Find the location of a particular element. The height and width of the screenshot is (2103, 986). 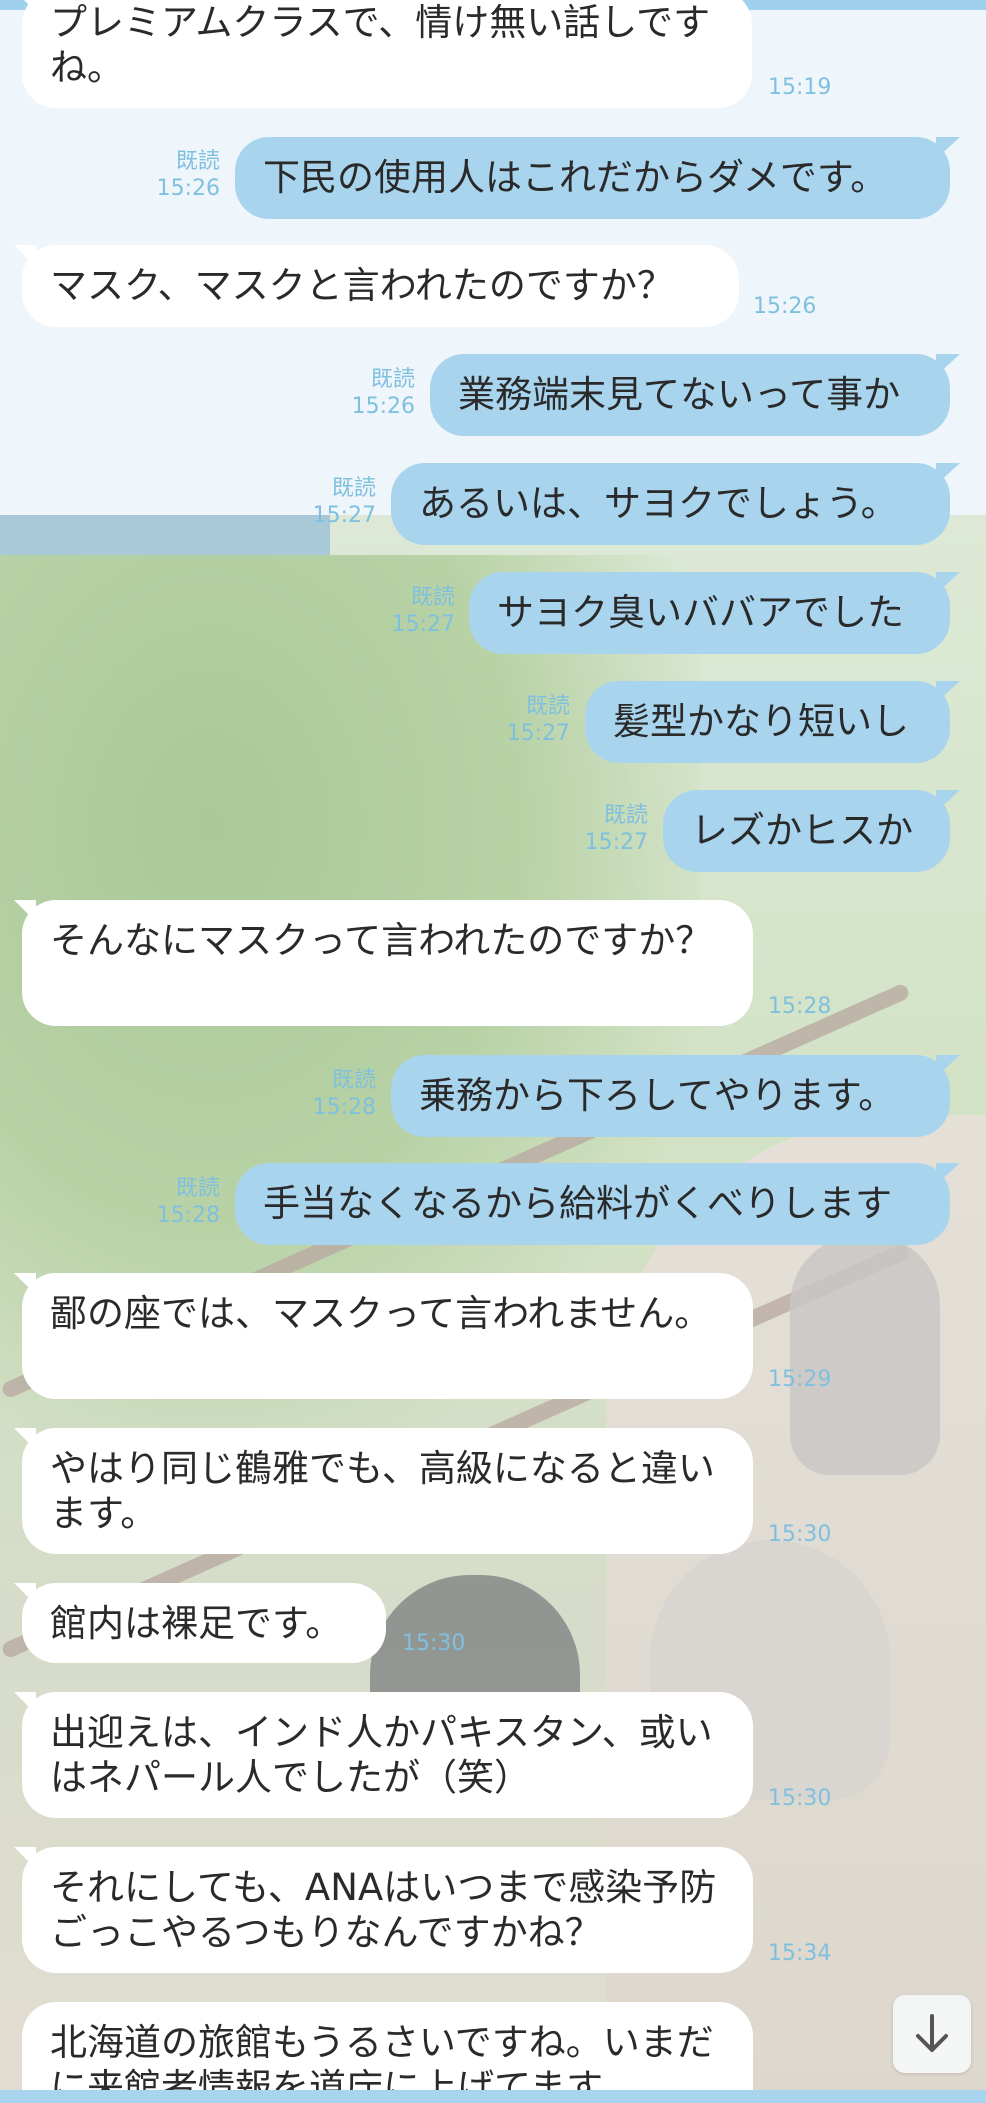

message-text: それにしても、ANAはいつまで感染予防ごっこやるつもりなんですかね？ is located at coordinates (383, 1910).